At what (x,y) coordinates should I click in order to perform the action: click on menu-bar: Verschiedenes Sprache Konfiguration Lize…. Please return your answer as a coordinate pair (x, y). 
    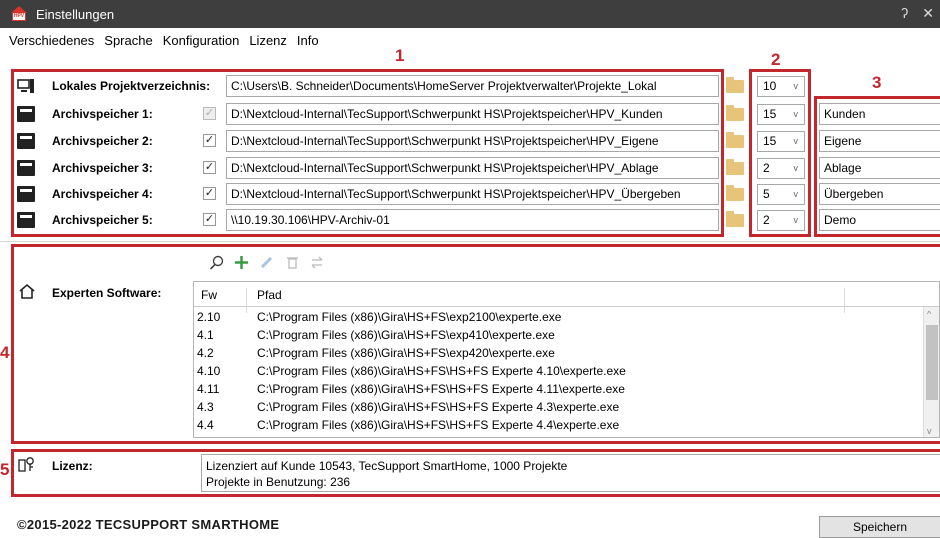
    Looking at the image, I should click on (470, 40).